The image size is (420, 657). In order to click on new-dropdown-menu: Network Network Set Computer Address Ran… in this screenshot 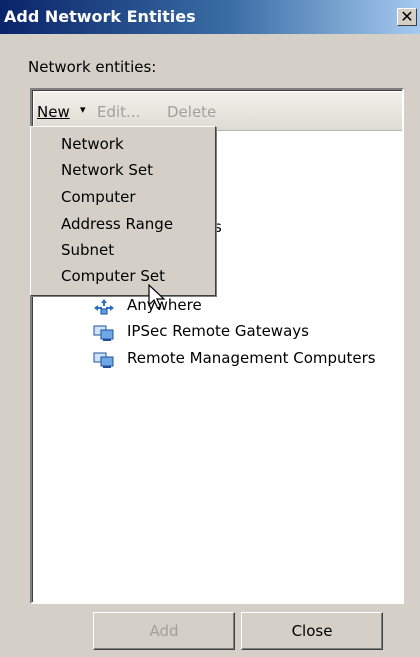, I will do `click(123, 211)`.